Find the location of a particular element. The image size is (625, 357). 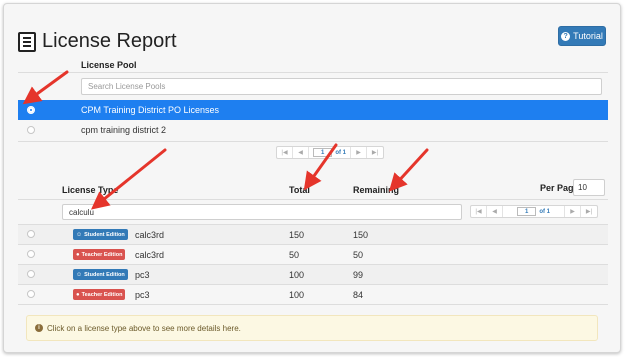

tutorial-label: Tutorial is located at coordinates (588, 36).